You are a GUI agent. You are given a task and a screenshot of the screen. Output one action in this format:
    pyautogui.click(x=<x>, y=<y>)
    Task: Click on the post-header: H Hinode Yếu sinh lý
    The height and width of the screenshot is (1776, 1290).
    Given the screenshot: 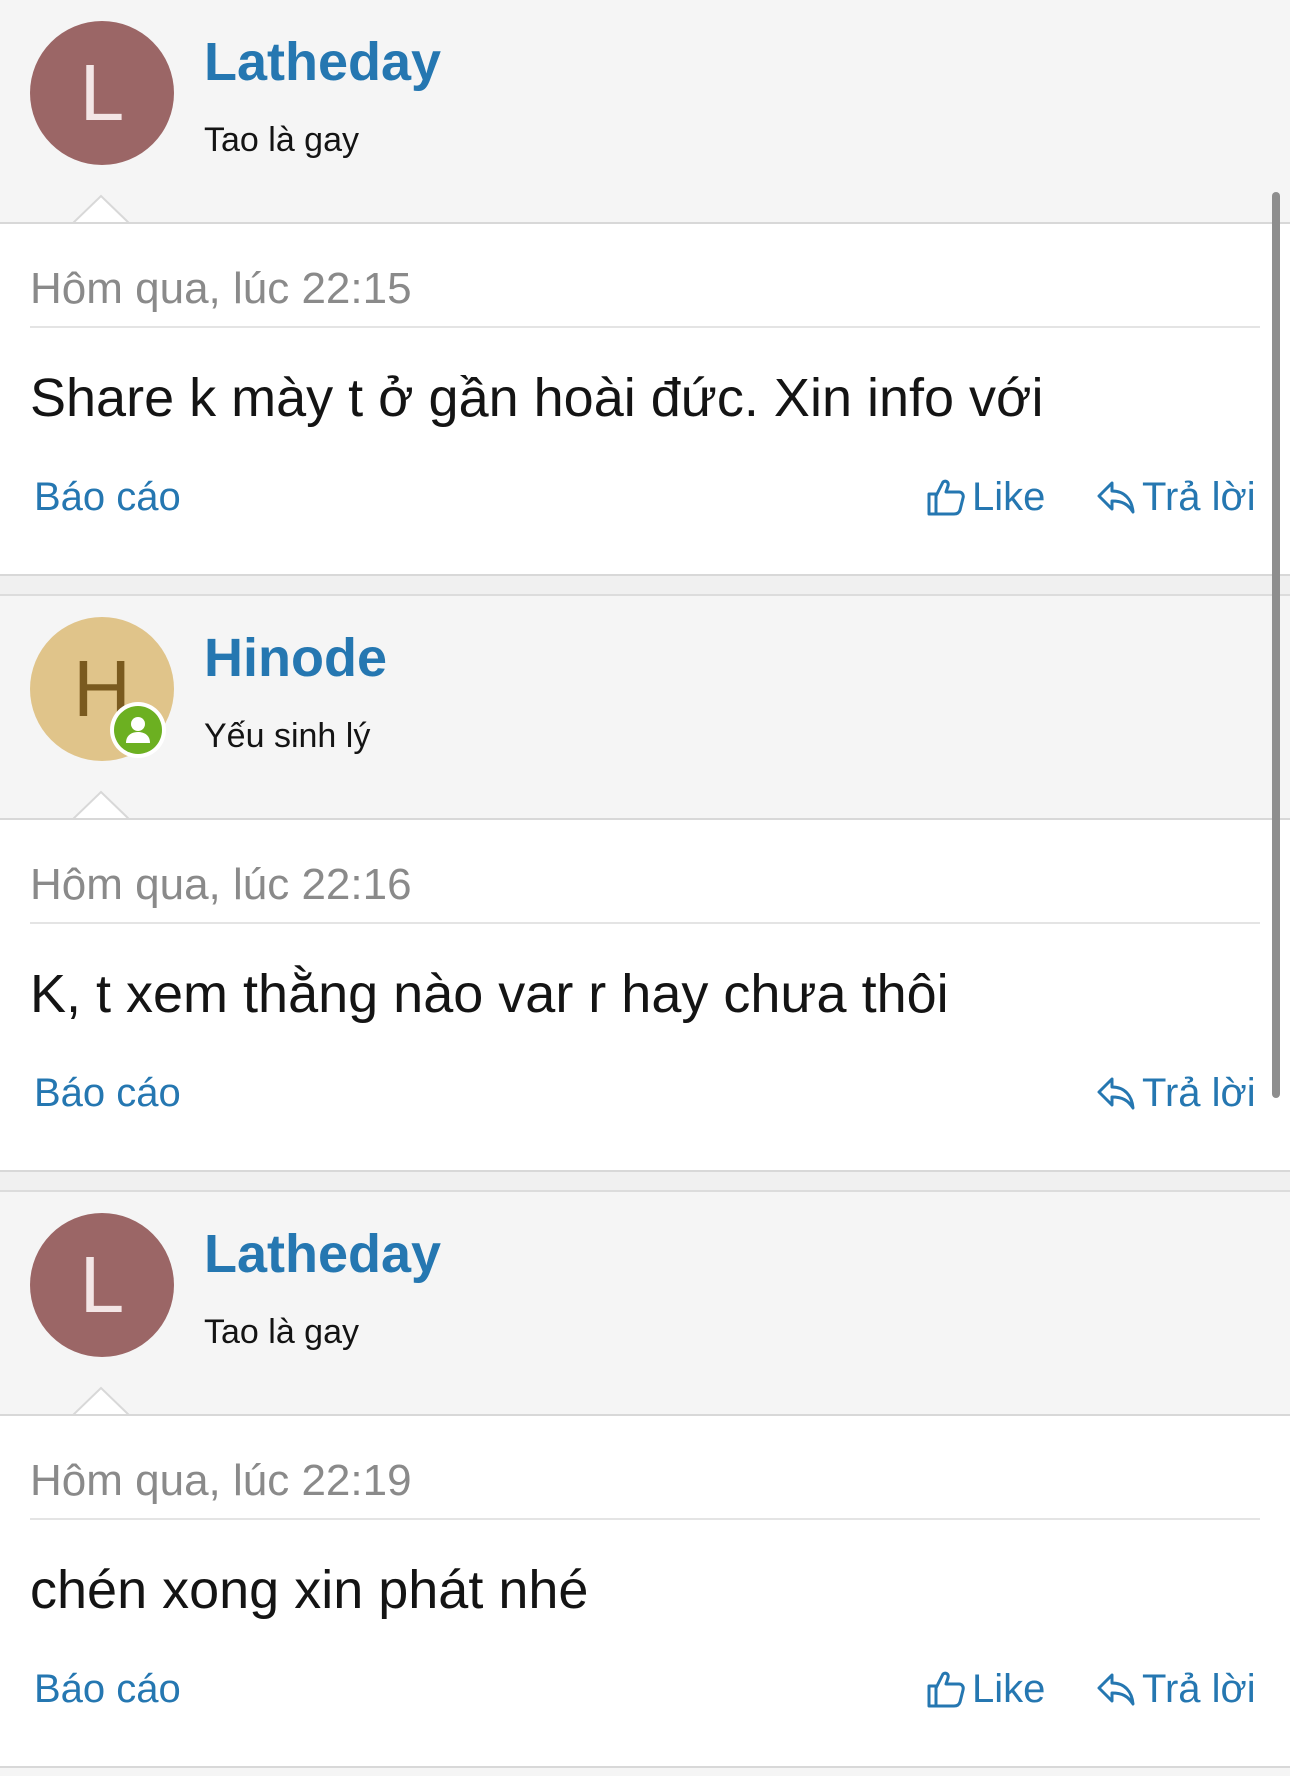 What is the action you would take?
    pyautogui.click(x=645, y=707)
    